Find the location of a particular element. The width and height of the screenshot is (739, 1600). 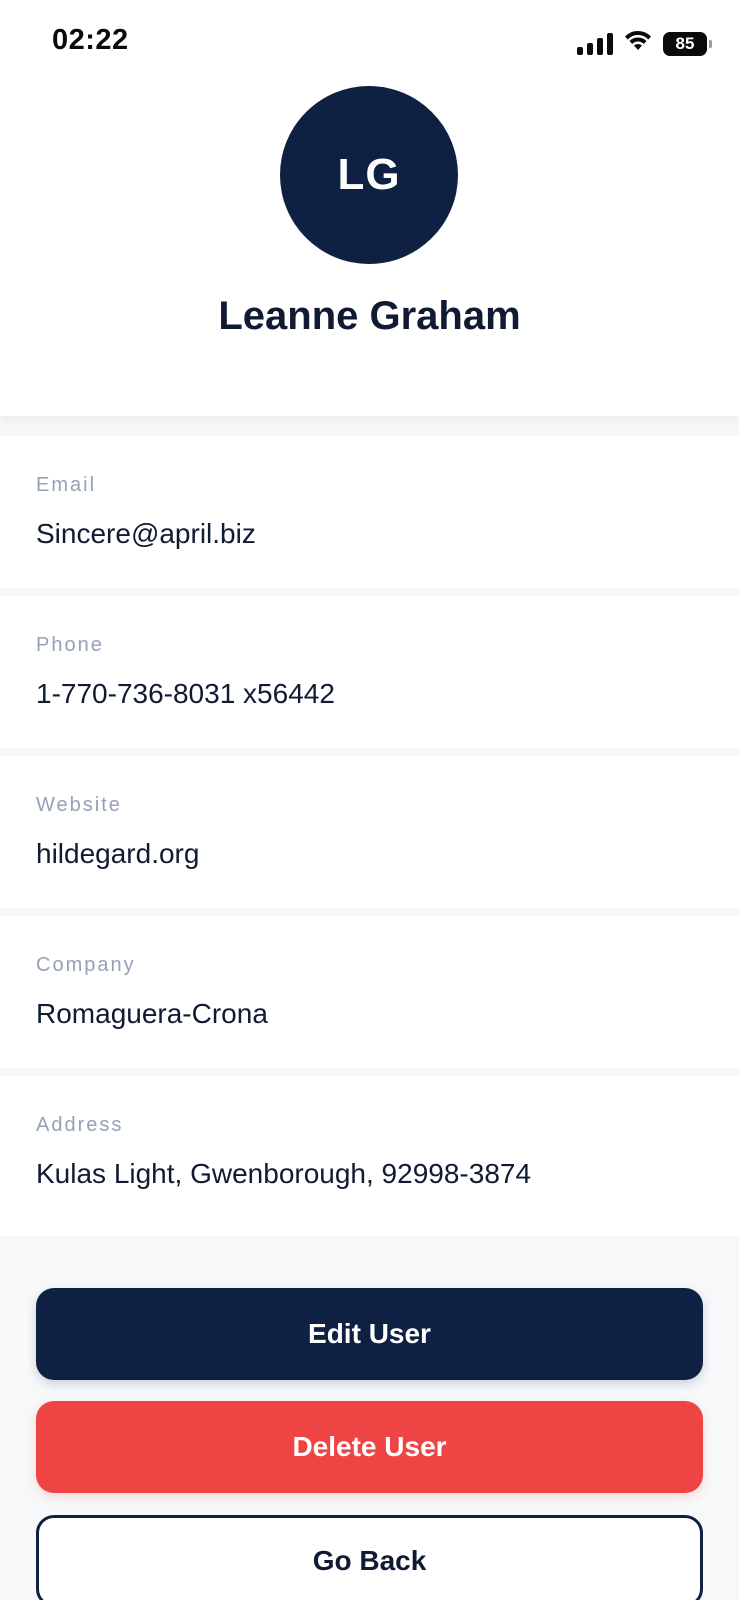

info-value: Kulas Light, Gwenborough, 92998-3874 is located at coordinates (284, 1173).